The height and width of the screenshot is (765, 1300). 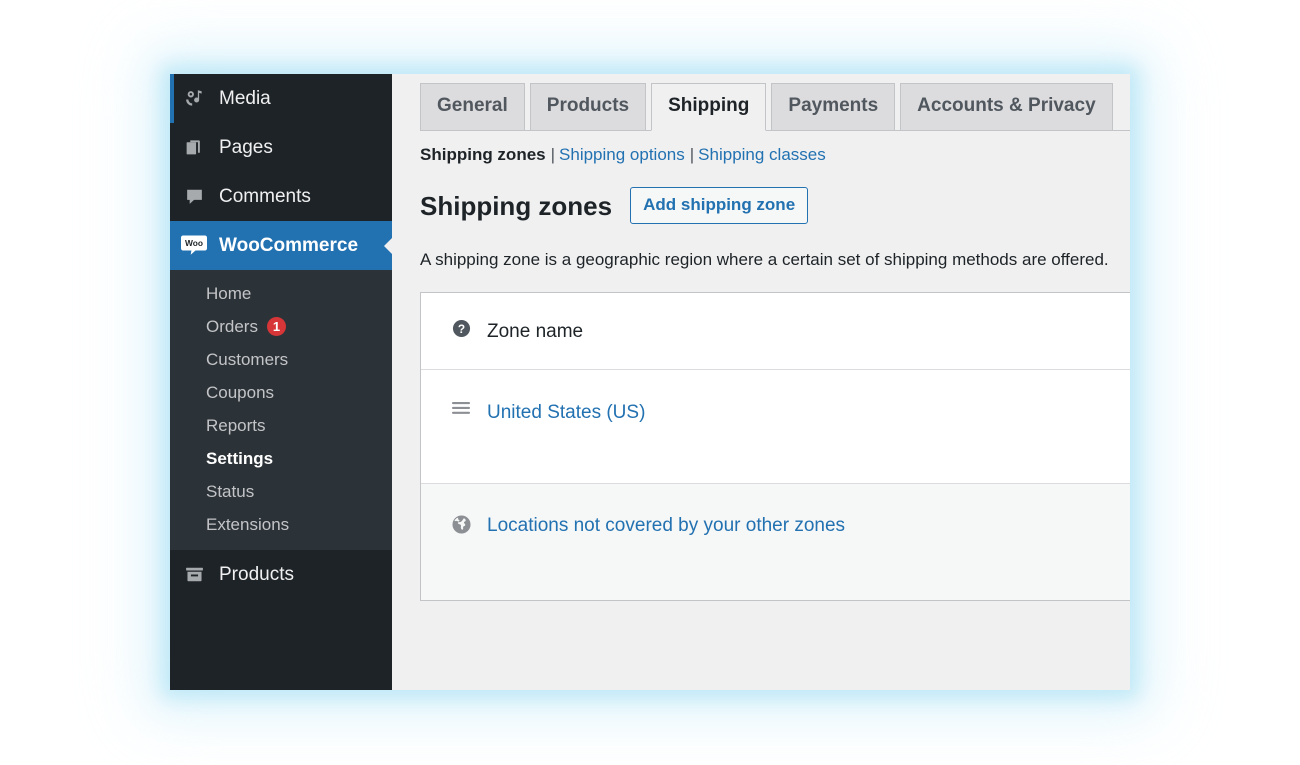 What do you see at coordinates (240, 392) in the screenshot?
I see `sidebar-subitem-label: Coupons` at bounding box center [240, 392].